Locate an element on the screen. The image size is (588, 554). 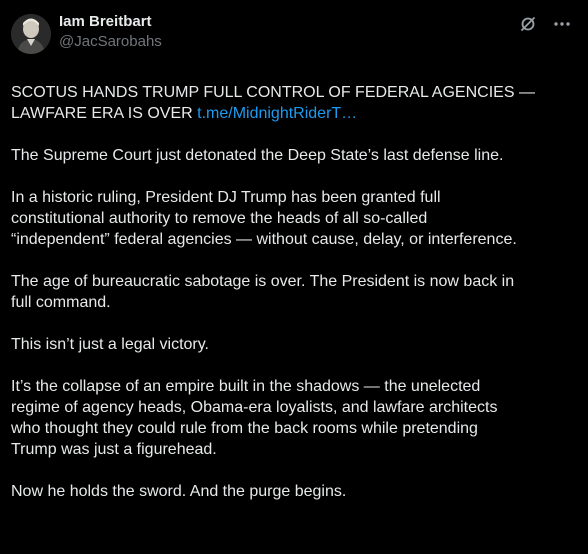
author-identity: Iam Breitbart @JacSarobahs is located at coordinates (110, 32).